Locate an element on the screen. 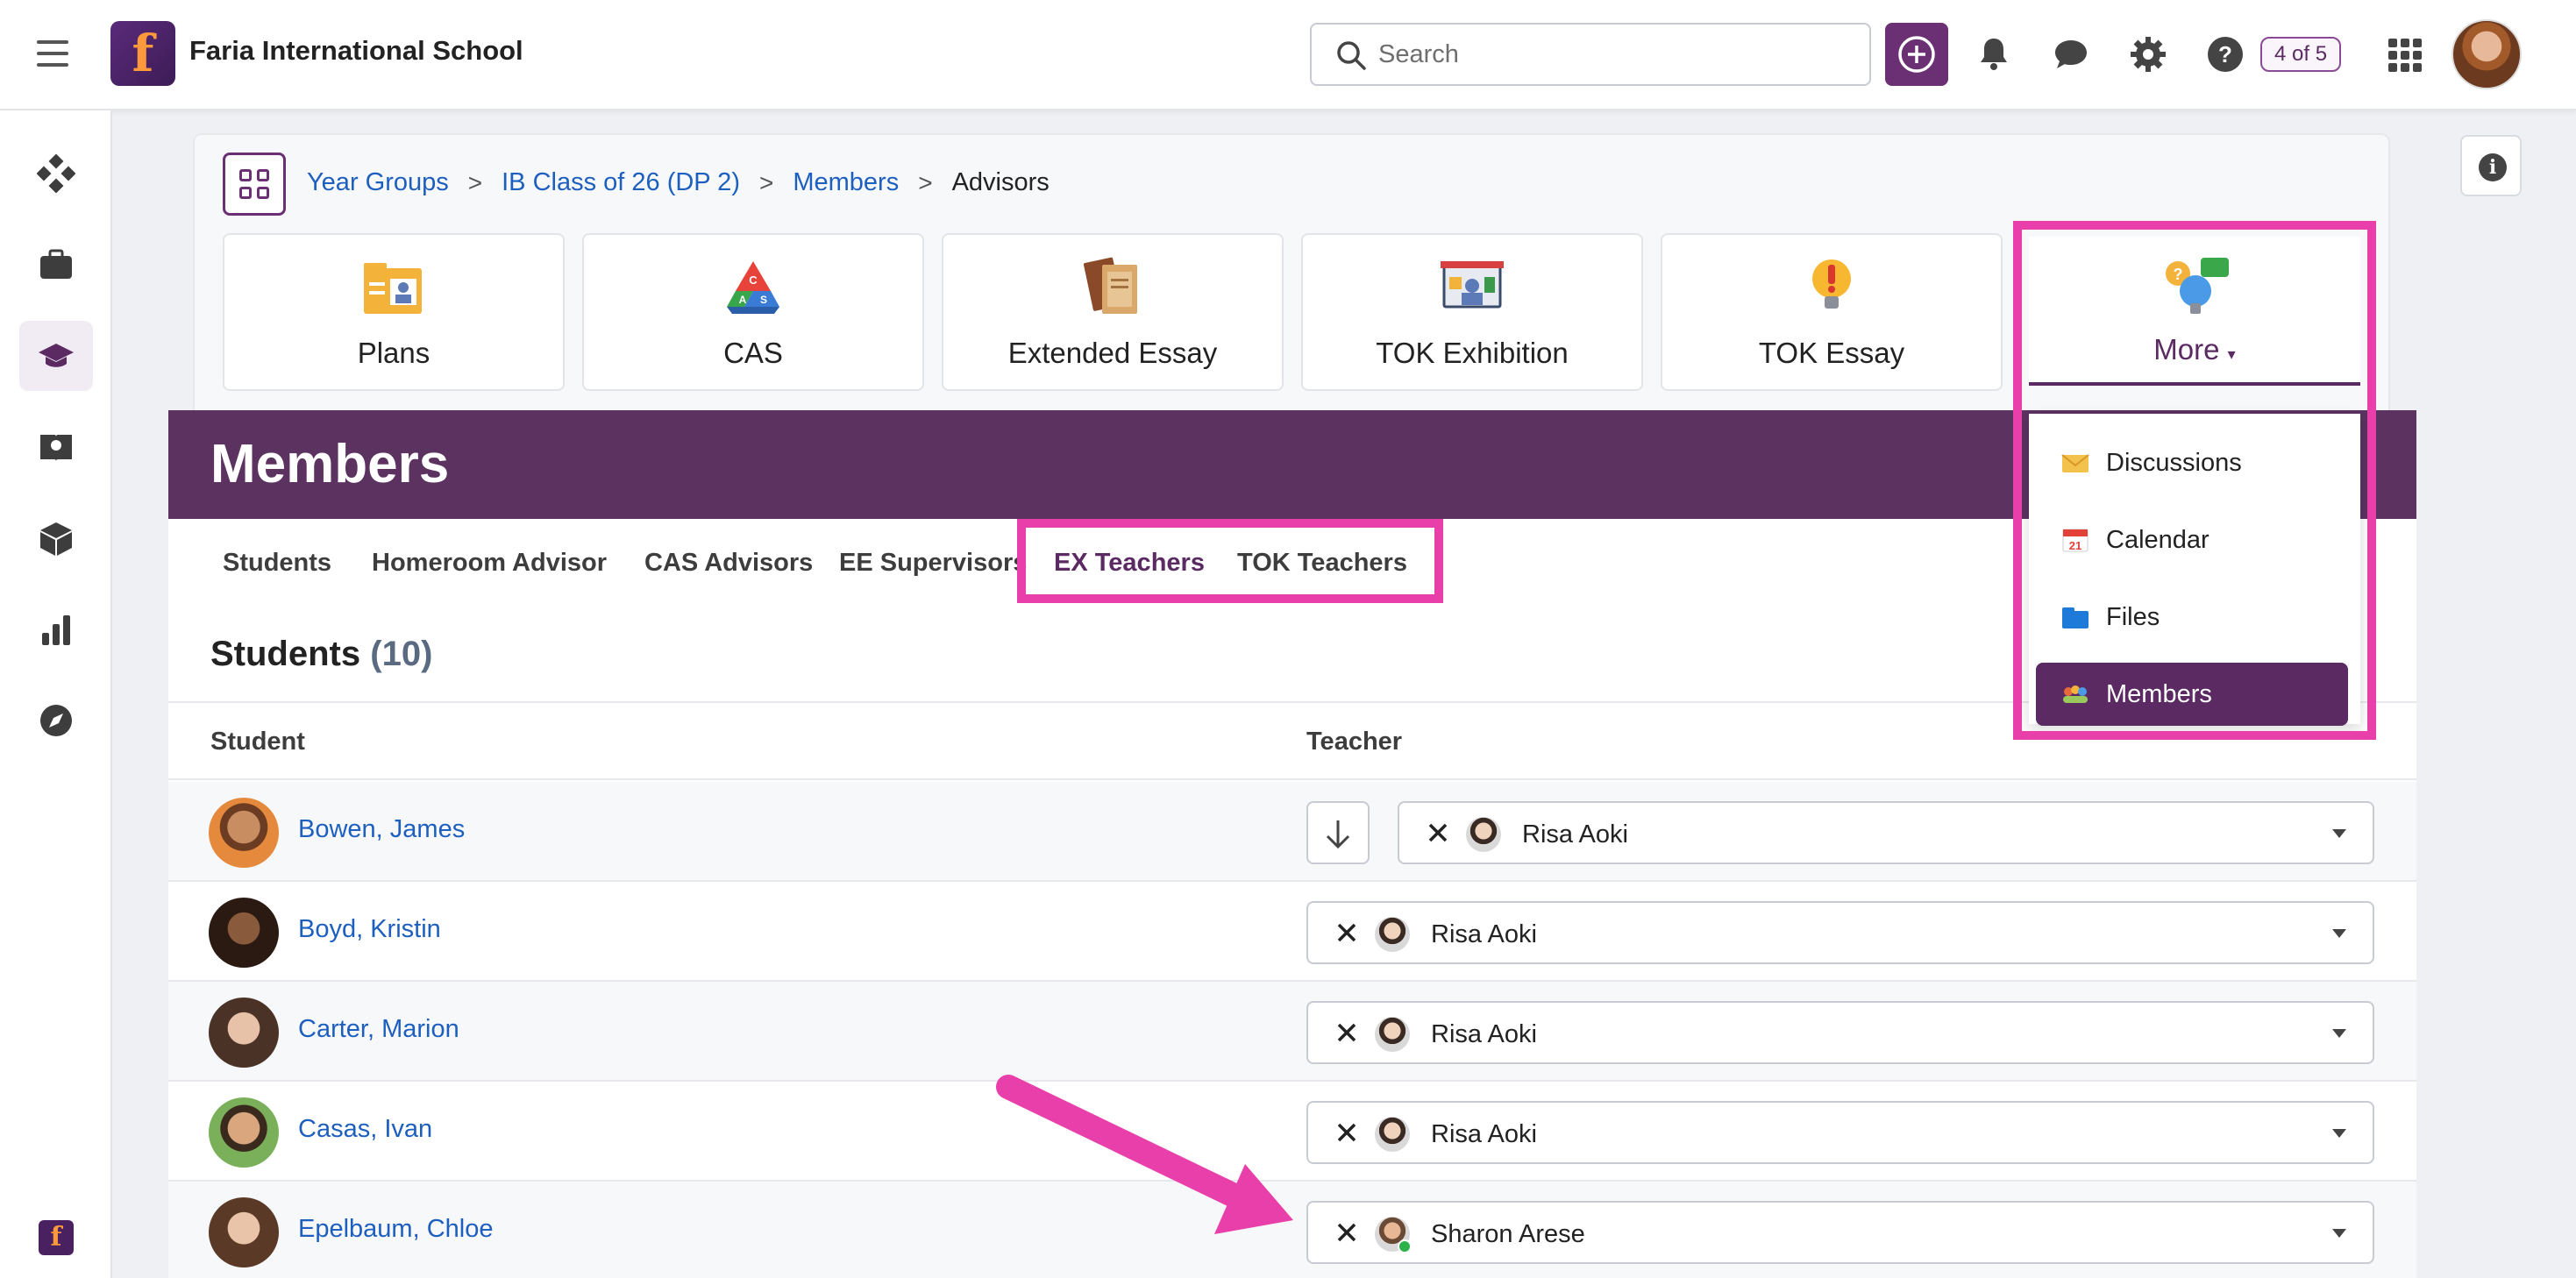  tile-label: TOK Exhibition is located at coordinates (1472, 353).